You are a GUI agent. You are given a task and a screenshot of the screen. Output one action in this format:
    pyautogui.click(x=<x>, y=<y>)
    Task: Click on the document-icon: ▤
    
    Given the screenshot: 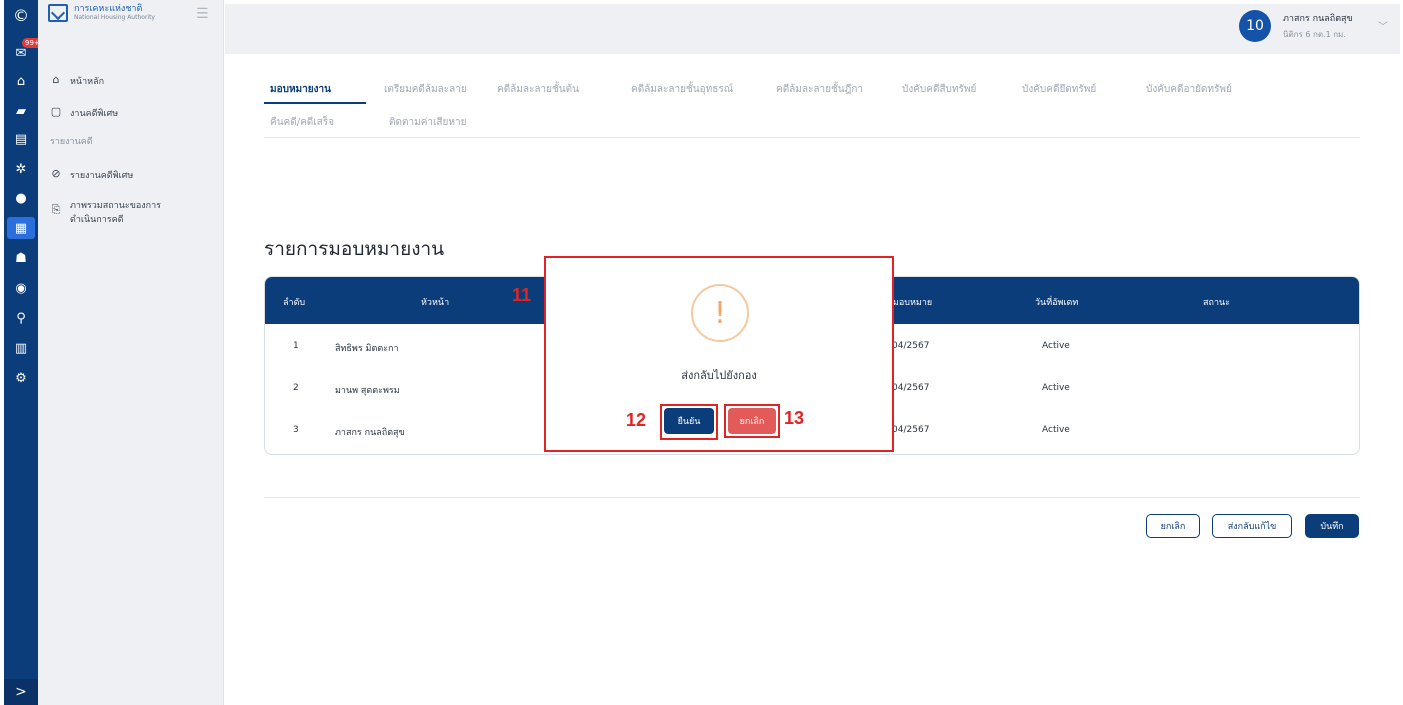 What is the action you would take?
    pyautogui.click(x=21, y=139)
    